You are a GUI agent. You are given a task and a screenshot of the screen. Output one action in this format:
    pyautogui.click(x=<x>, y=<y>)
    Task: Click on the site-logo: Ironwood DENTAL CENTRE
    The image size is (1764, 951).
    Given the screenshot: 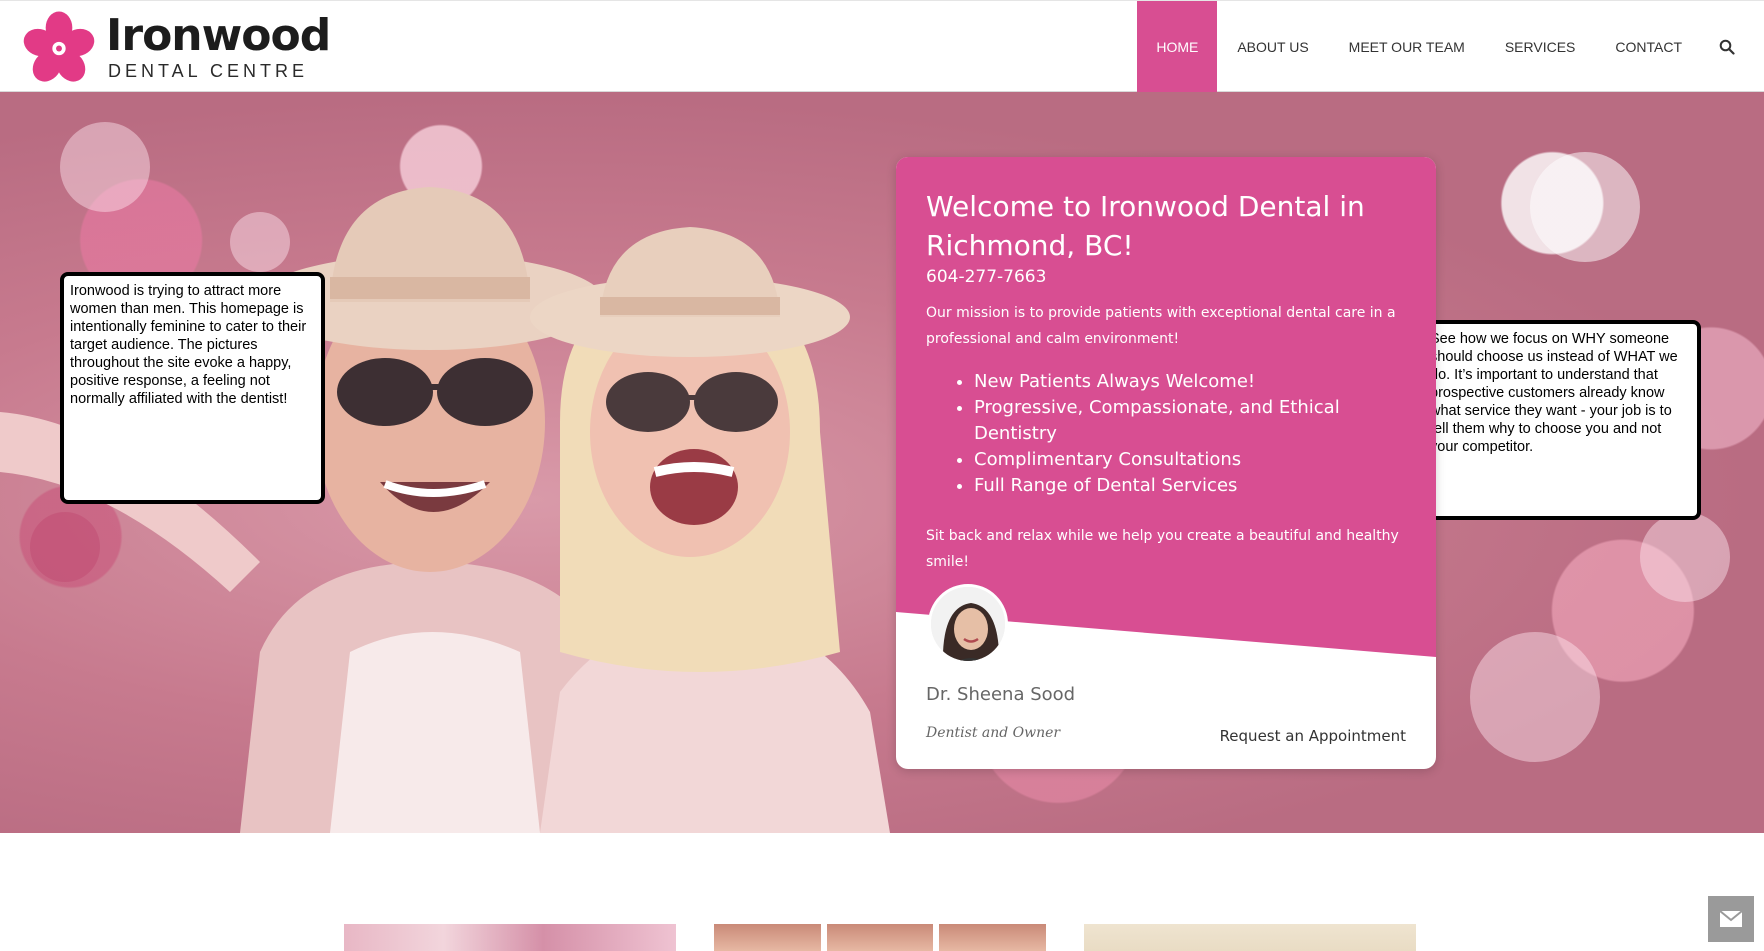 What is the action you would take?
    pyautogui.click(x=176, y=47)
    